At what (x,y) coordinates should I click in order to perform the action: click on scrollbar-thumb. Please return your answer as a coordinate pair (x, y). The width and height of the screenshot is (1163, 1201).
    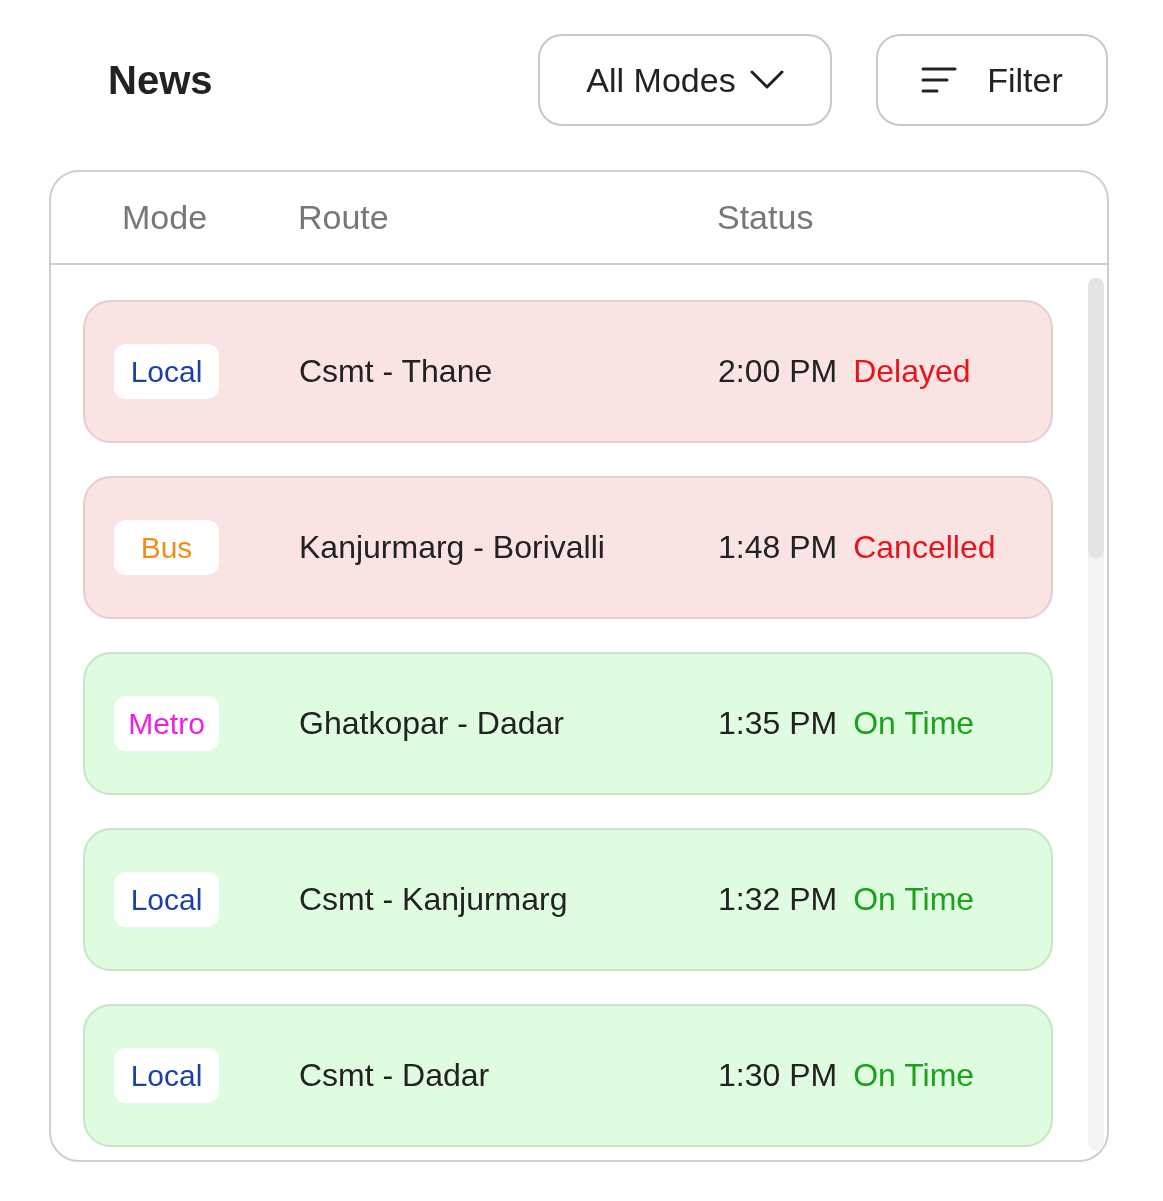
    Looking at the image, I should click on (1096, 418).